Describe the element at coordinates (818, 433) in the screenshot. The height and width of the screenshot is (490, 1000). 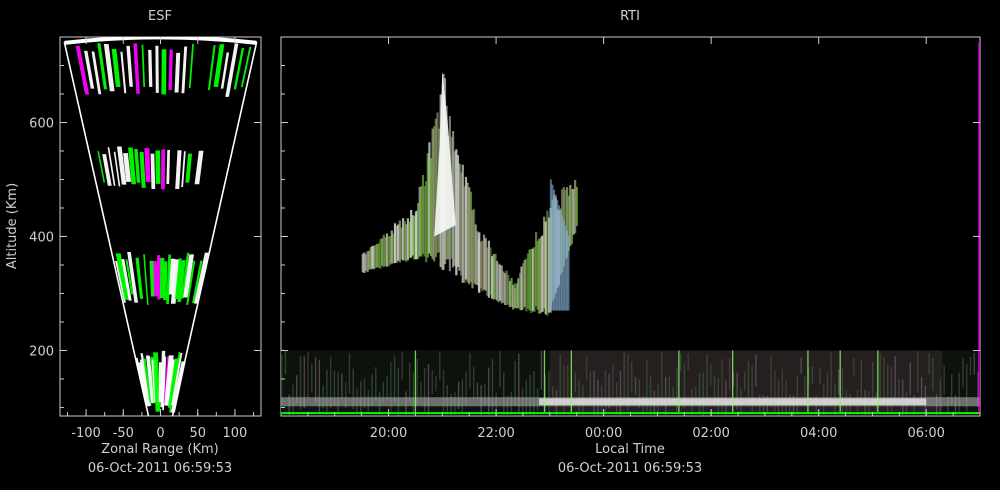
I see `rti-x-tick-label: 04:00` at that location.